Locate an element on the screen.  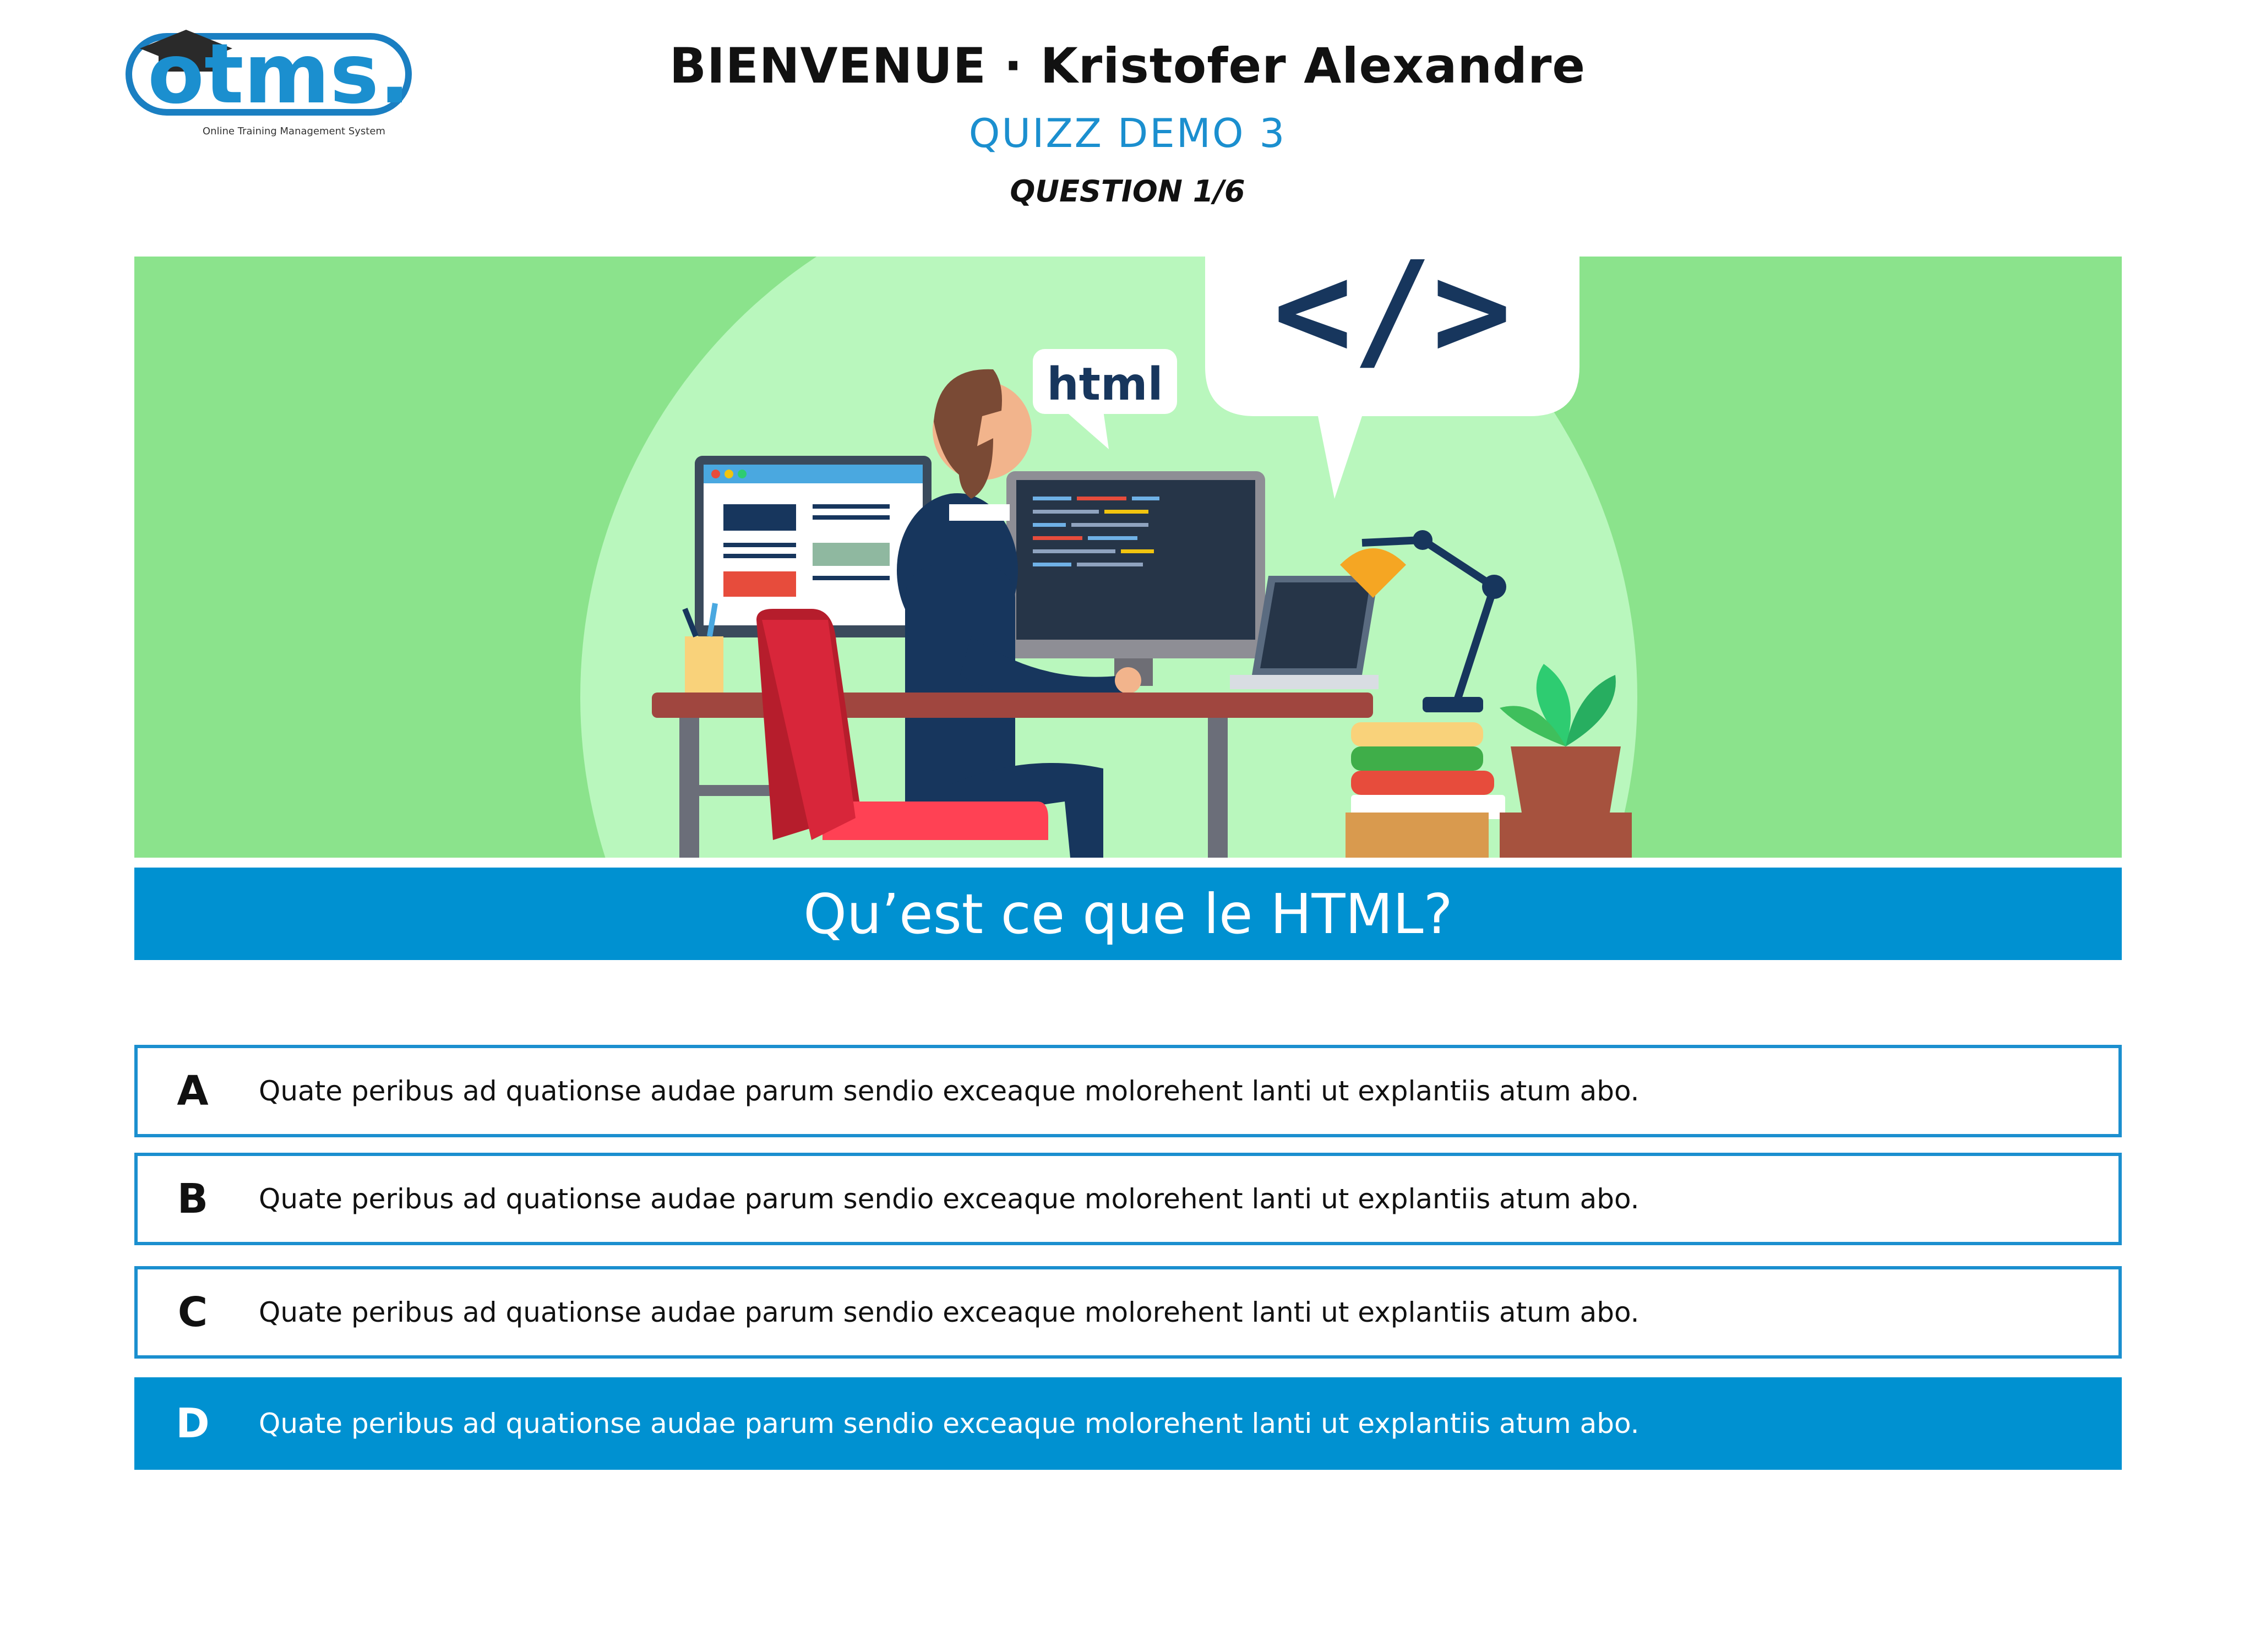
svg-text: html is located at coordinates (1105, 384).